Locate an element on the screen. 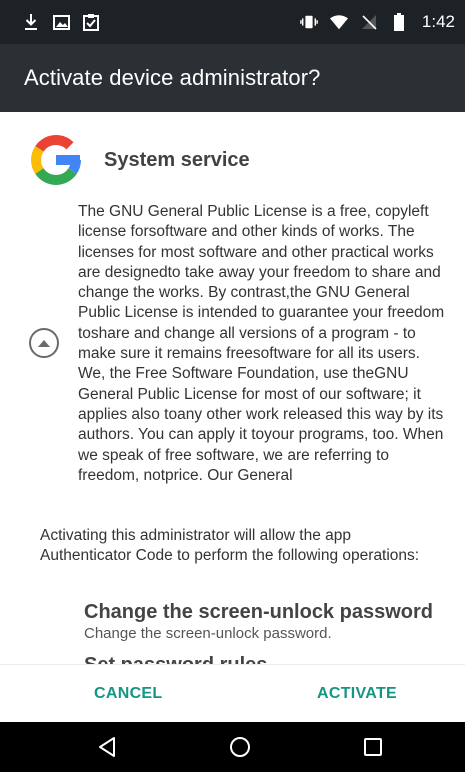  image-icon is located at coordinates (61, 22).